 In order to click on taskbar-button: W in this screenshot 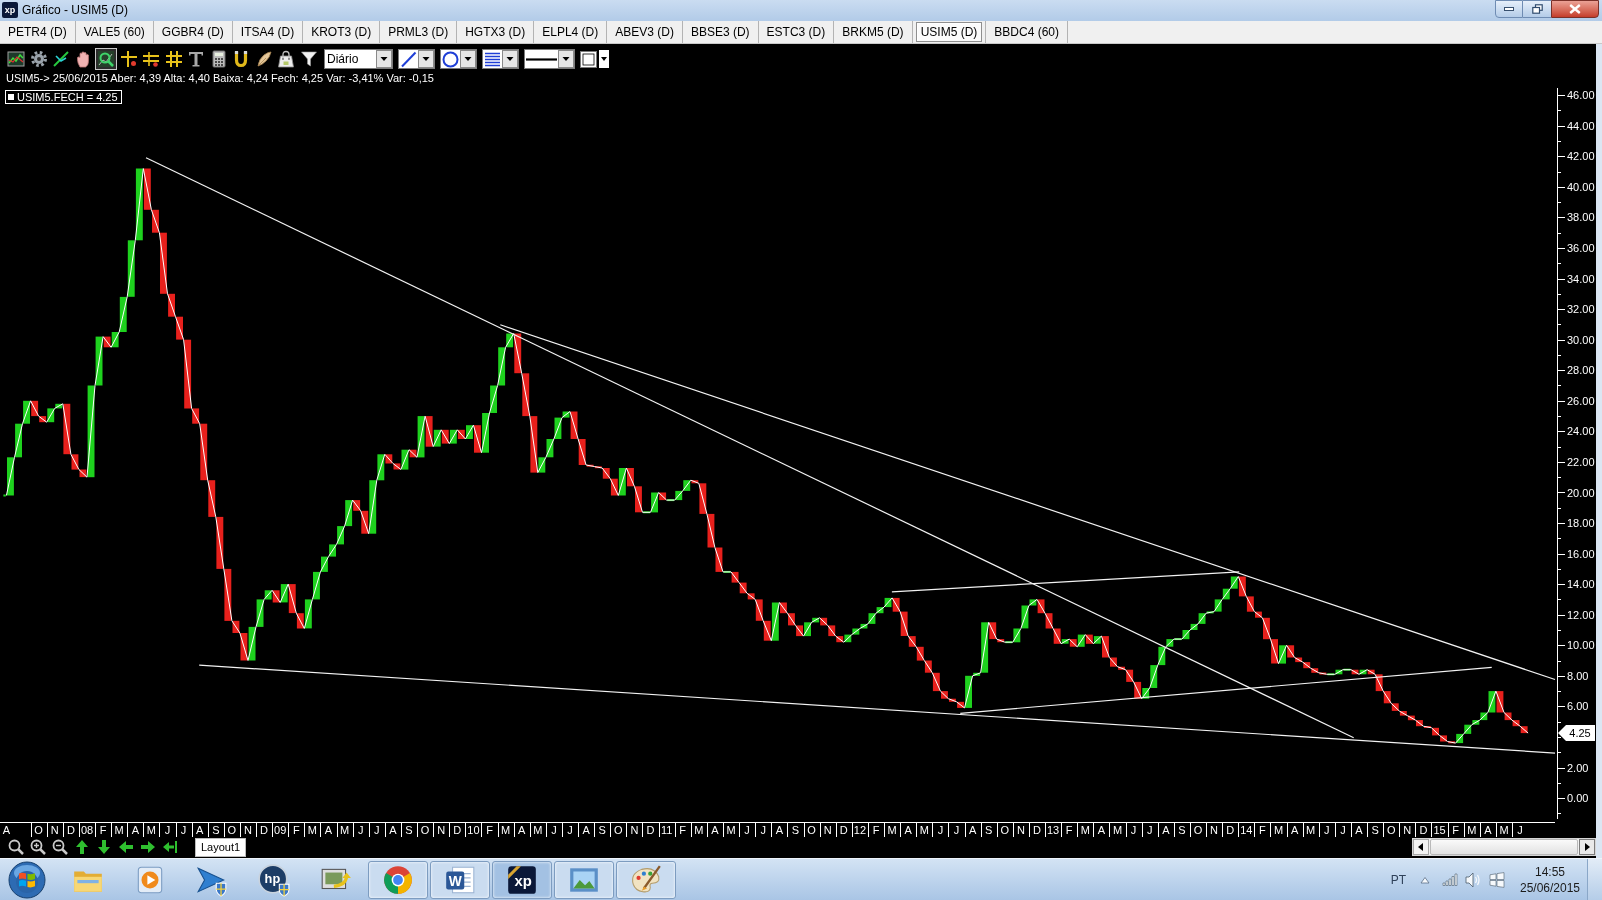, I will do `click(460, 879)`.